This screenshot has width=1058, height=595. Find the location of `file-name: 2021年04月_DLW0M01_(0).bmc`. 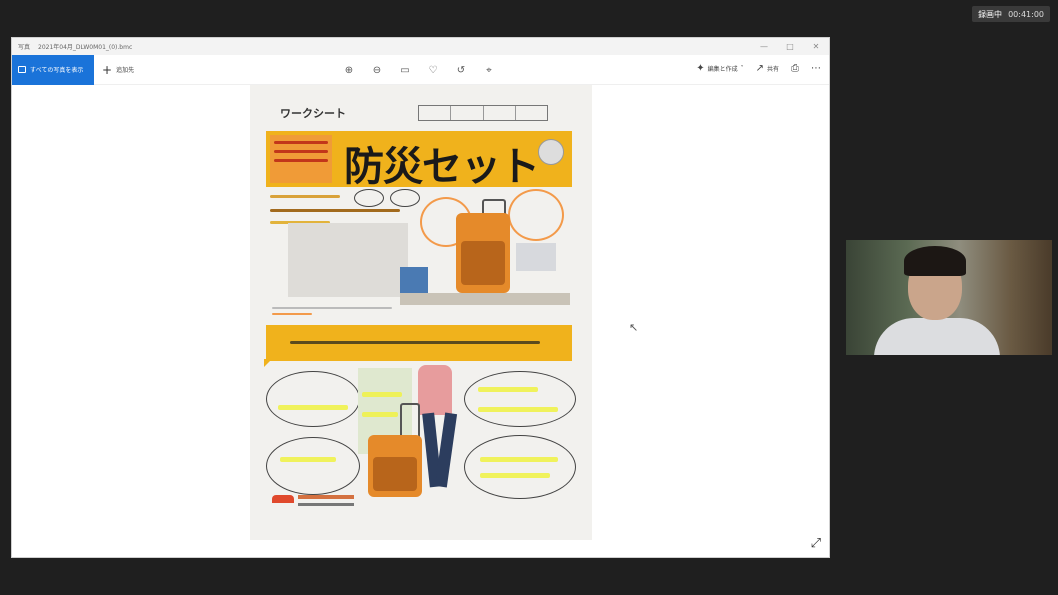

file-name: 2021年04月_DLW0M01_(0).bmc is located at coordinates (85, 47).